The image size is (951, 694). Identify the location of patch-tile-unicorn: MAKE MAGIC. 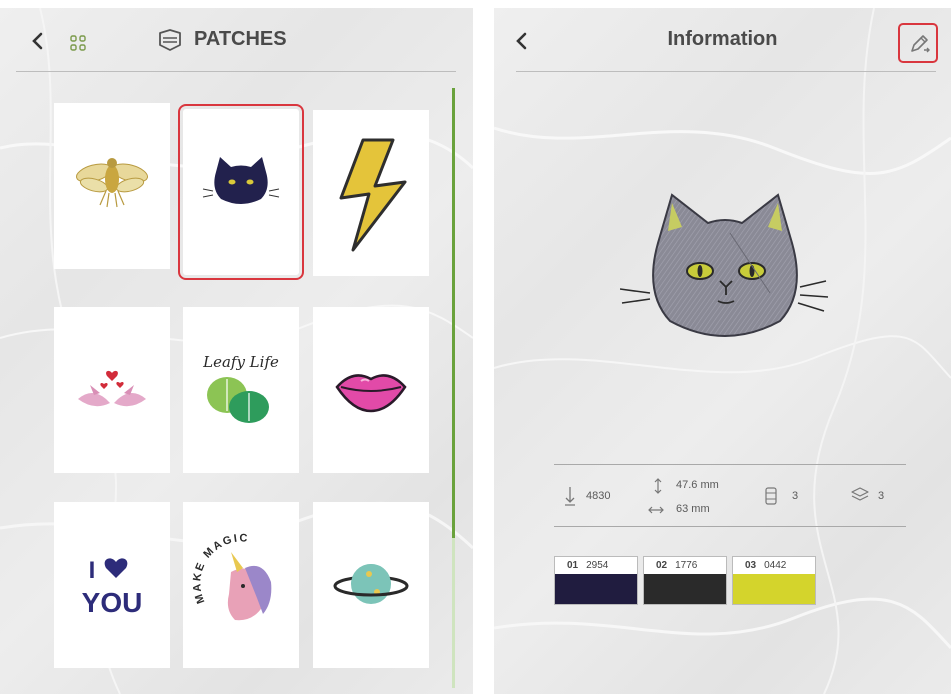
(241, 585).